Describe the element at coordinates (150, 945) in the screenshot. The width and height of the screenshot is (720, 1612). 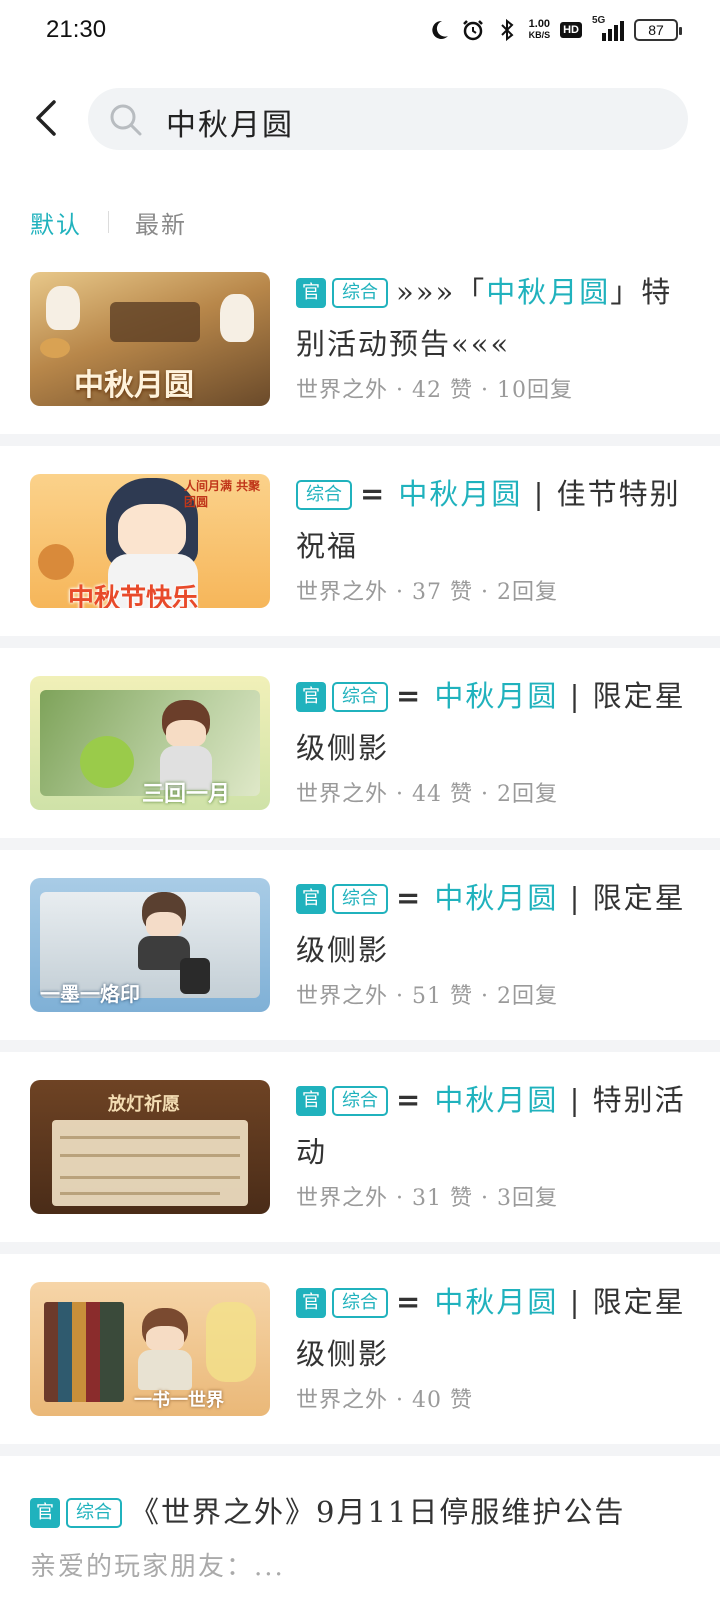
I see `post-thumbnail: 一墨一烙印` at that location.